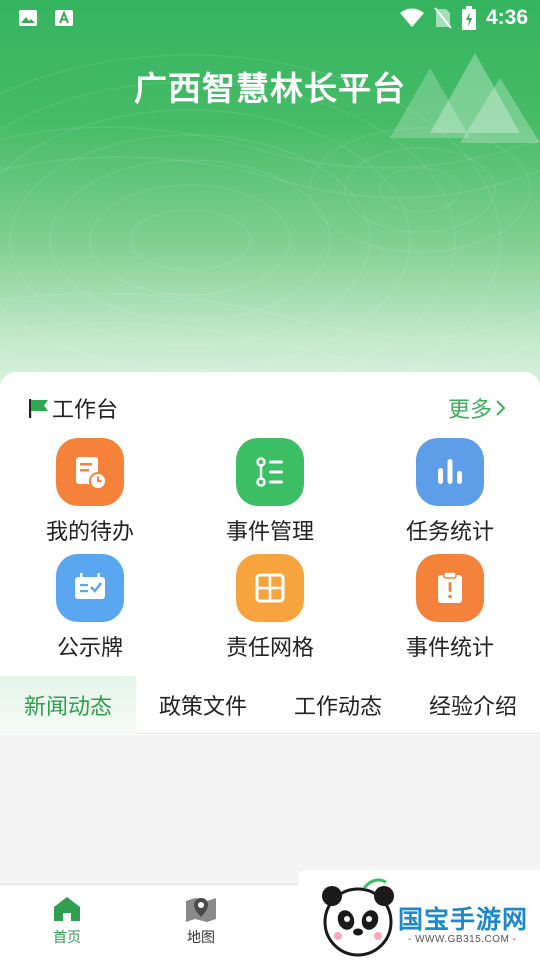  I want to click on font-notification-icon, so click(64, 18).